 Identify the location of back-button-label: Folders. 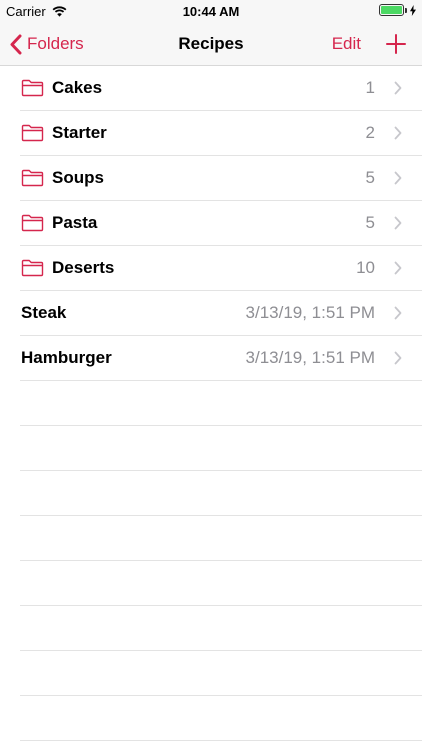
(55, 43).